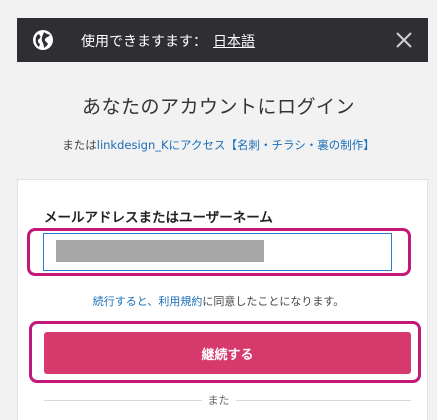 The height and width of the screenshot is (420, 437). I want to click on continue-button: 継続する, so click(227, 353).